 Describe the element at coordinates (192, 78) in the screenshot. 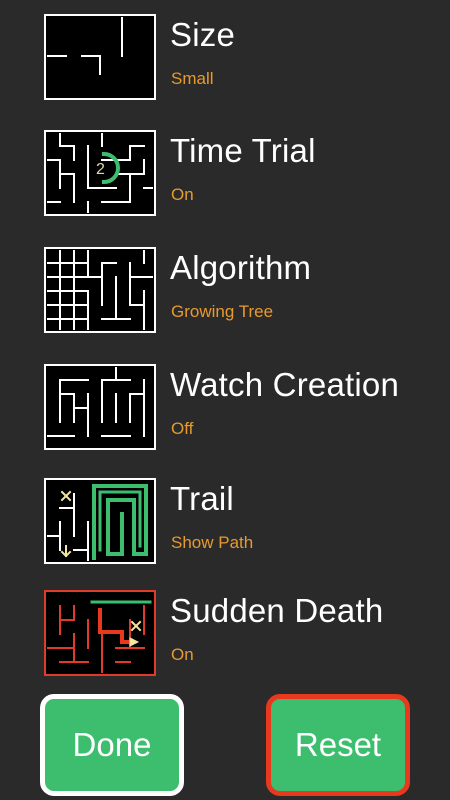

I see `setting-value: Small` at that location.